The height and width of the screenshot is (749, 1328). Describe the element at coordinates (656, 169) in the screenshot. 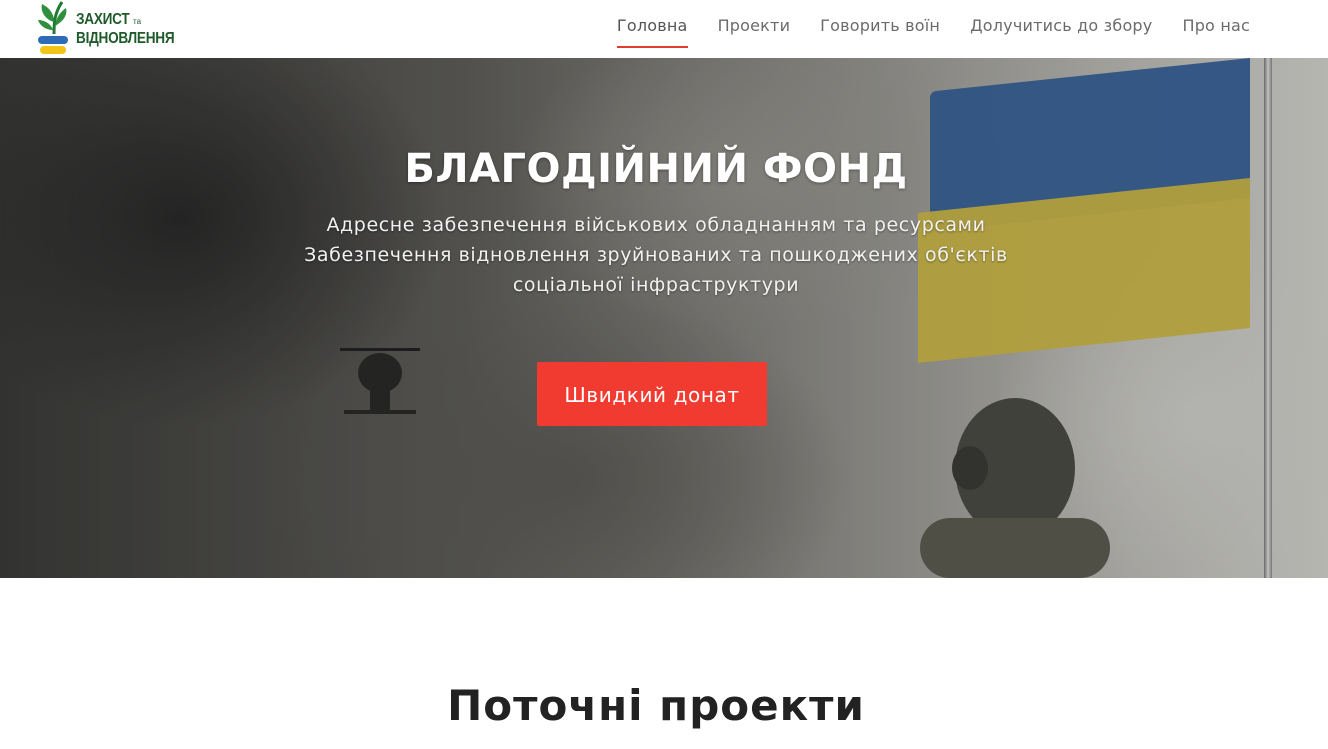

I see `hero-title: БЛАГОДІЙНИЙ ФОНД` at that location.